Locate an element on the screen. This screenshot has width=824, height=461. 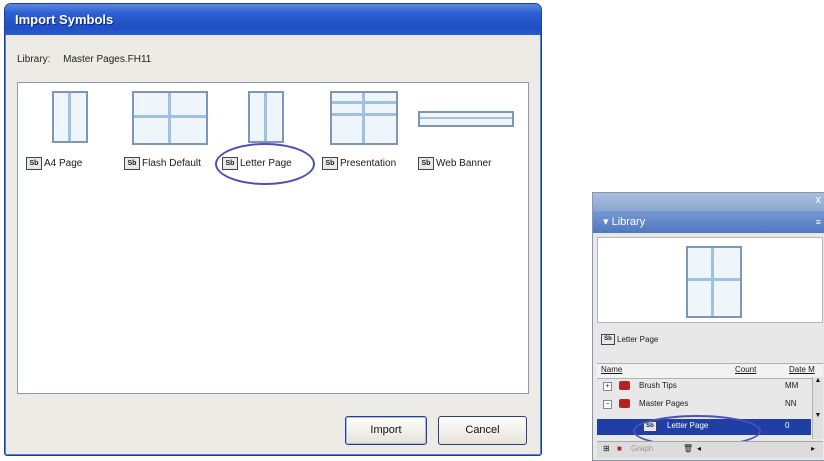
import-button: Import is located at coordinates (386, 430).